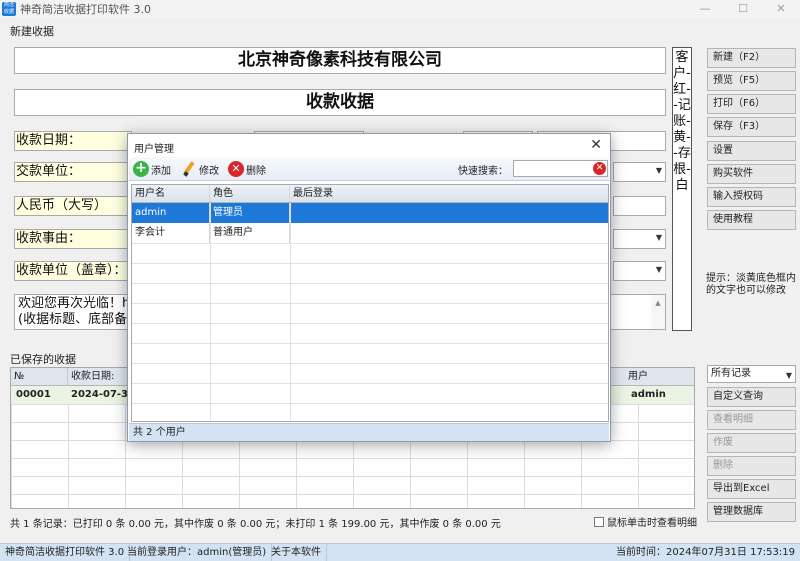  Describe the element at coordinates (682, 189) in the screenshot. I see `copy-color-label: 客户-红--记账-黄--存根-白` at that location.